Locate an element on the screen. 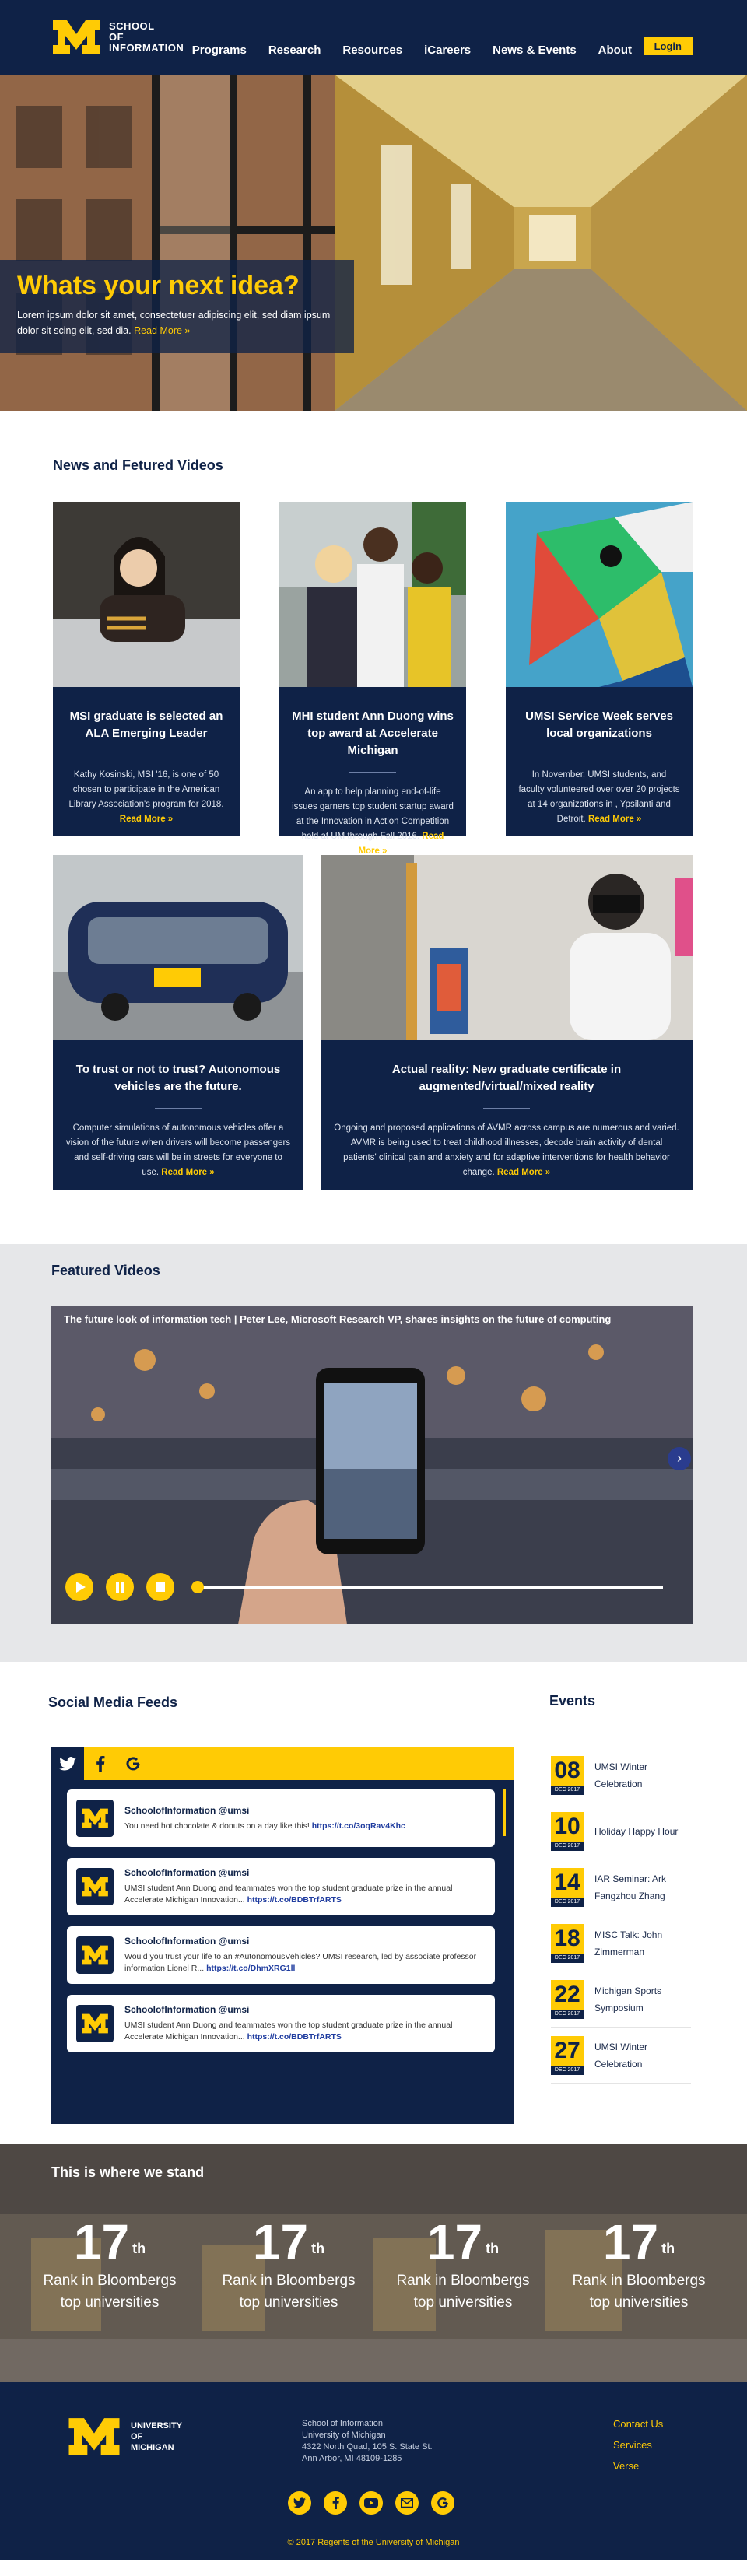 Image resolution: width=747 pixels, height=2576 pixels. google-link is located at coordinates (442, 2503).